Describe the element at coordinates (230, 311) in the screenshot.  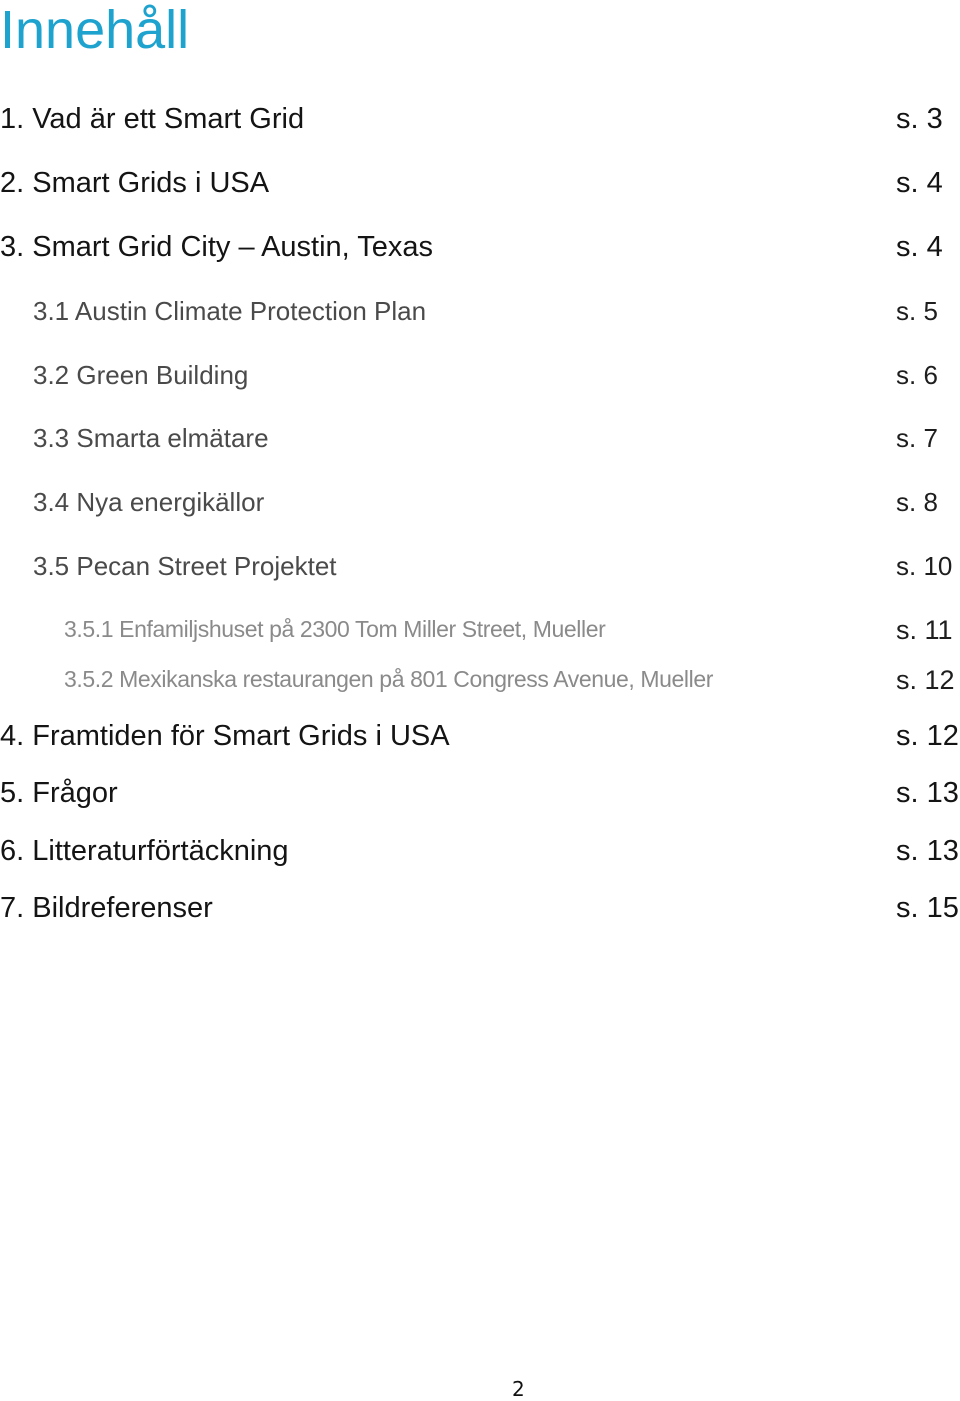
I see `toc-entry-label: 3.1 Austin Climate Protection Plan` at that location.